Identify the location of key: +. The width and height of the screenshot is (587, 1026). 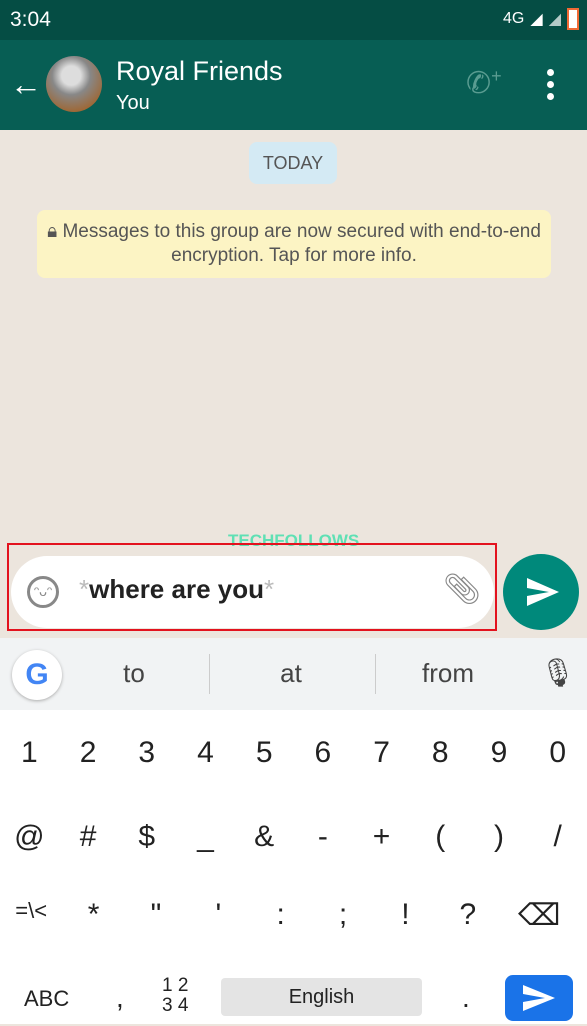
(381, 837).